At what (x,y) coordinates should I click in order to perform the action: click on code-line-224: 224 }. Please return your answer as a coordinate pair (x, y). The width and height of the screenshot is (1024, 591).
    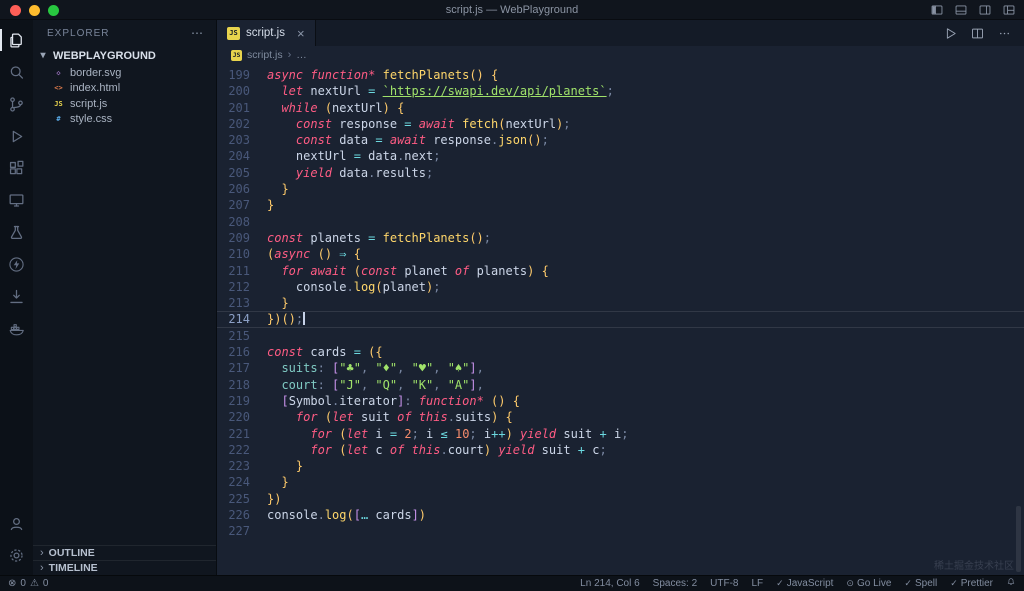
    Looking at the image, I should click on (620, 482).